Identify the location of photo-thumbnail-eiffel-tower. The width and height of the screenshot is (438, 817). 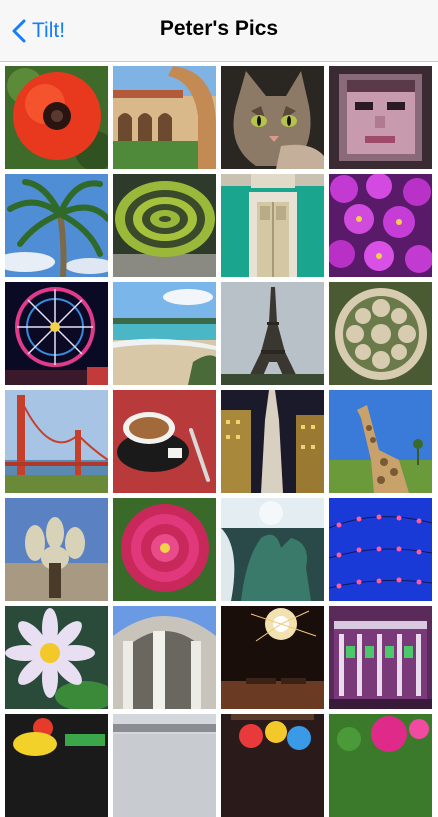
(272, 333).